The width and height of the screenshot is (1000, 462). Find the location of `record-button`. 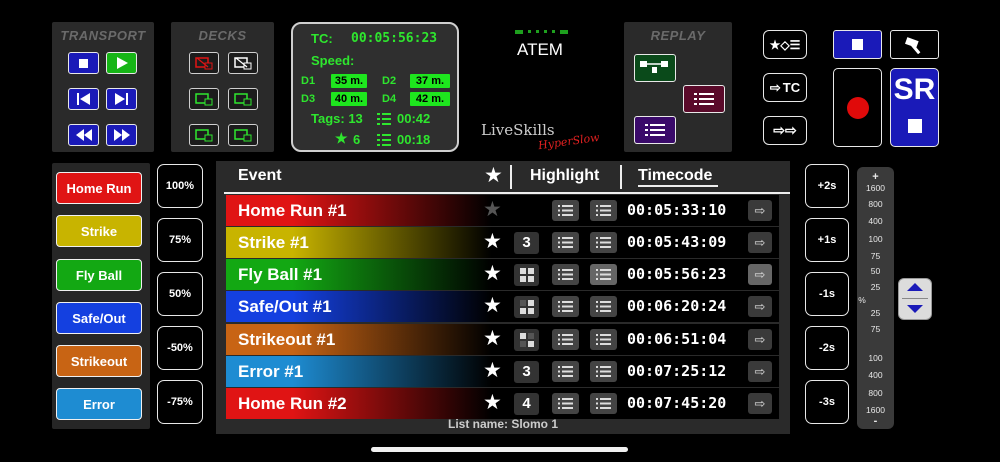

record-button is located at coordinates (857, 107).